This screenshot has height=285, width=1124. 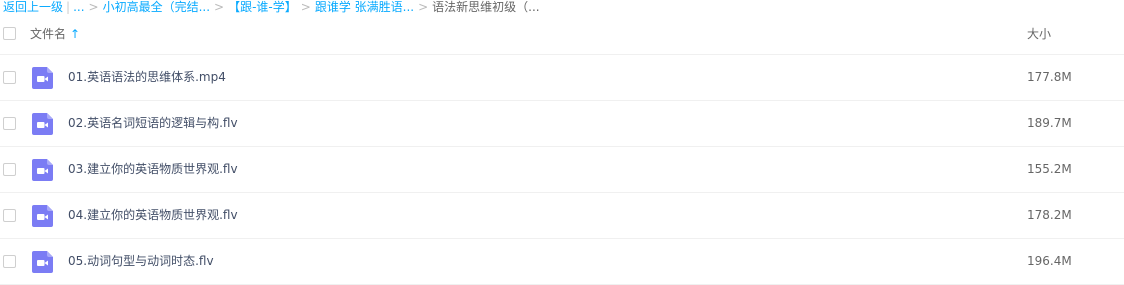 I want to click on name-column-header: 文件名 ↑, so click(x=55, y=34).